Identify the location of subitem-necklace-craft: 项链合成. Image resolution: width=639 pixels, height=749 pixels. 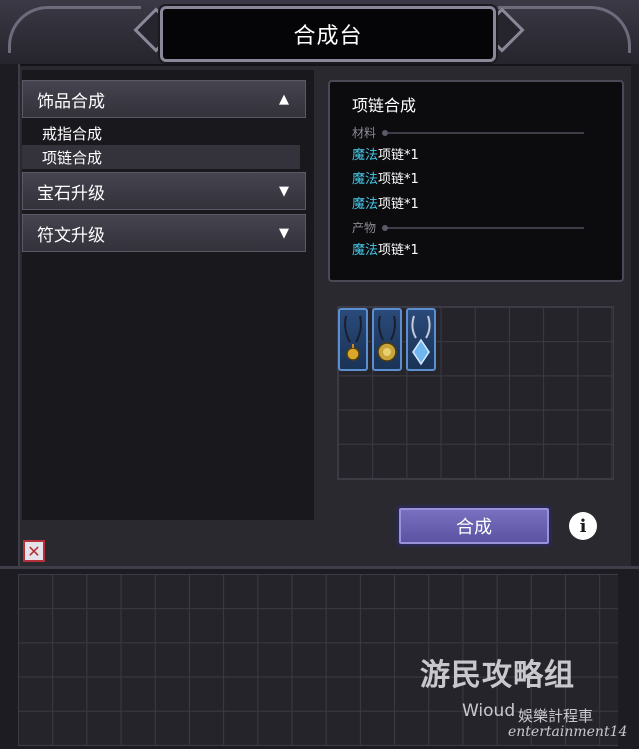
(161, 157).